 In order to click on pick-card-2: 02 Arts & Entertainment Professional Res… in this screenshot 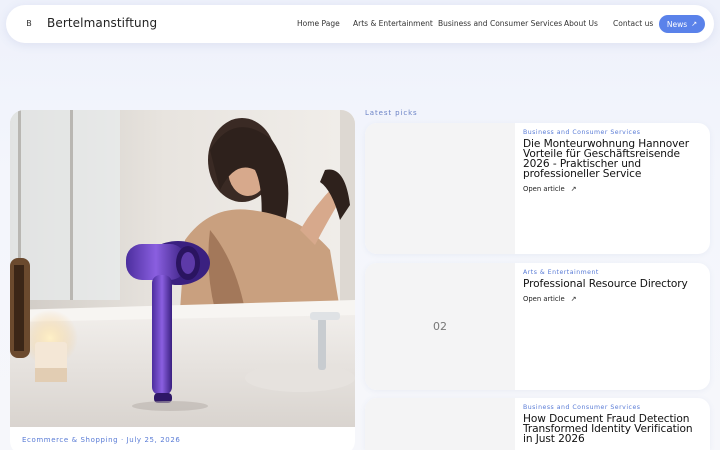, I will do `click(537, 326)`.